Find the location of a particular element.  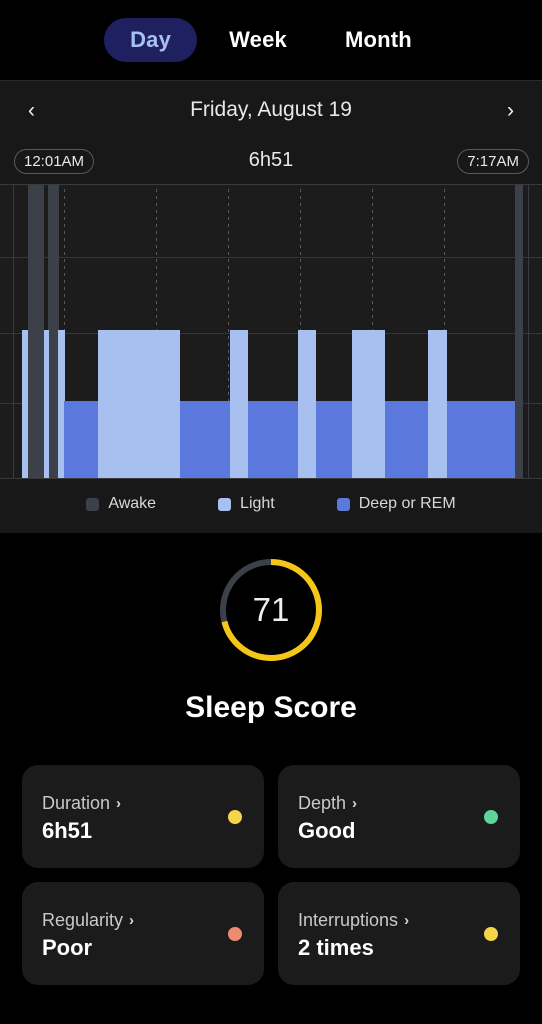

status-dot-interruptions is located at coordinates (491, 933).